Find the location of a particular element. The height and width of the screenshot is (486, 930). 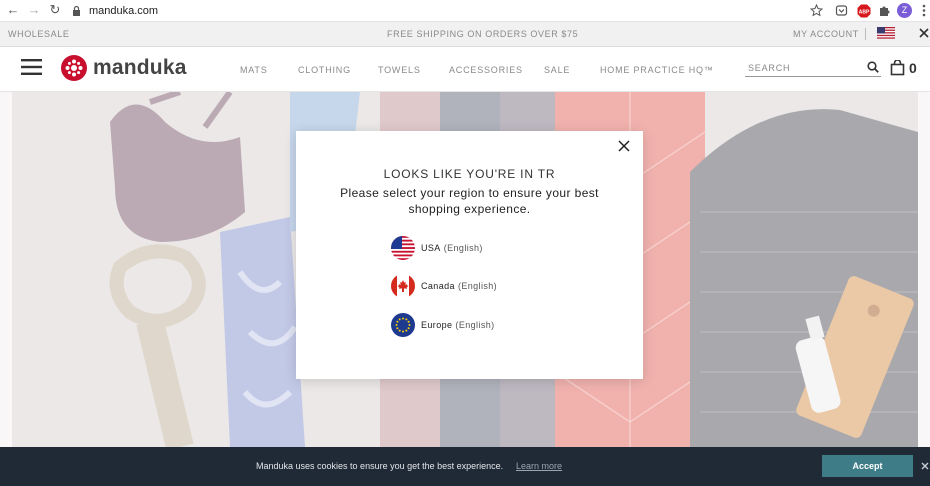

close-icon is located at coordinates (924, 33).